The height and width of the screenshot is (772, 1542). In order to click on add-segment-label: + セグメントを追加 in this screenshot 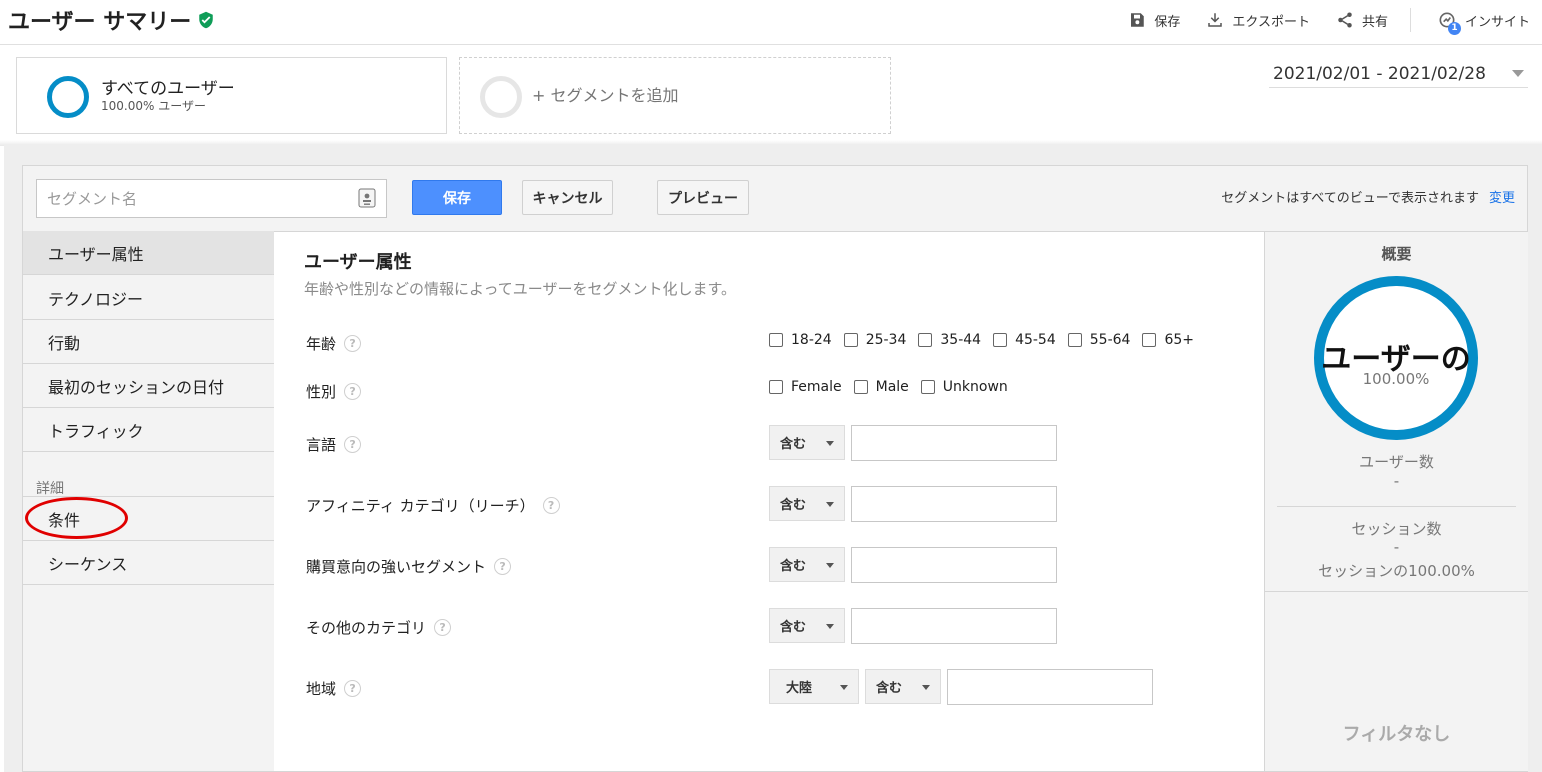, I will do `click(605, 95)`.